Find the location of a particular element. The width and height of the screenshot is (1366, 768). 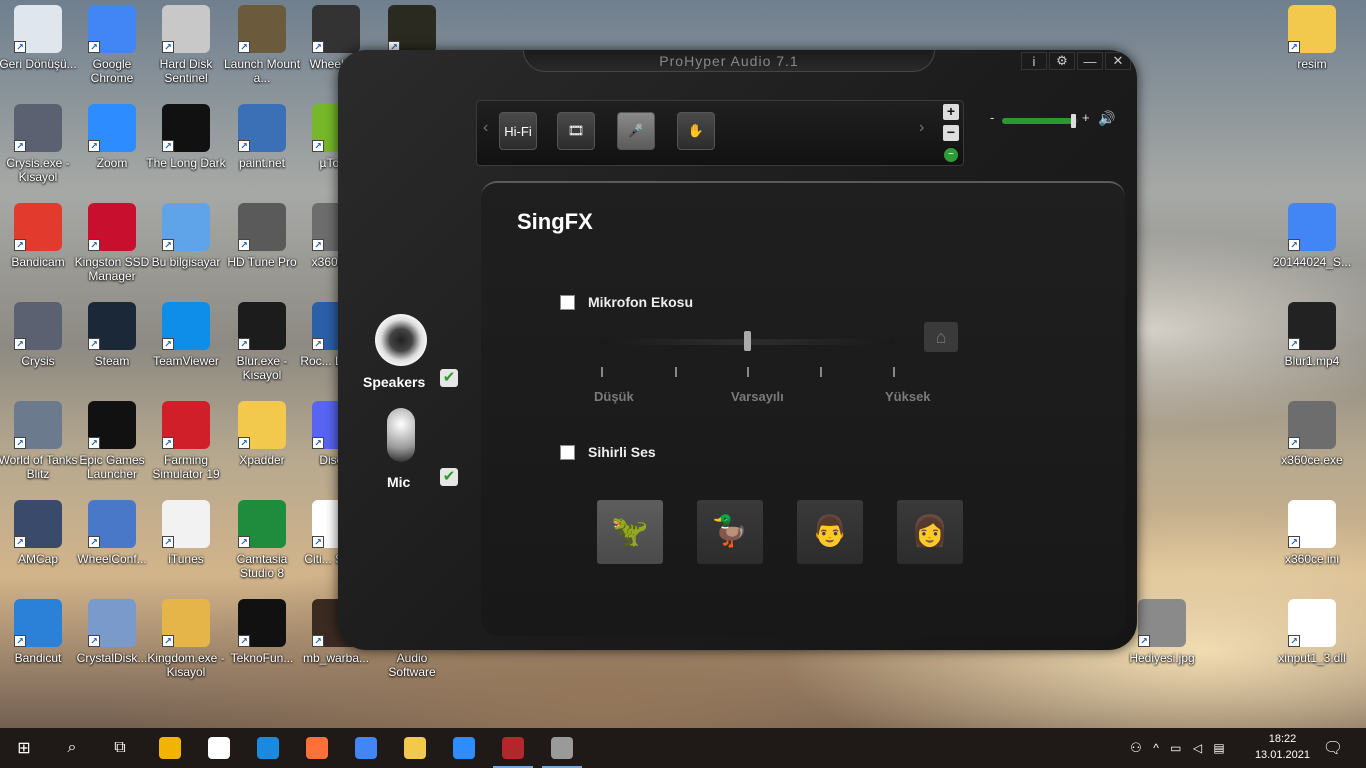

desktop-icon: ↗ x360ce.exe is located at coordinates (1312, 447).